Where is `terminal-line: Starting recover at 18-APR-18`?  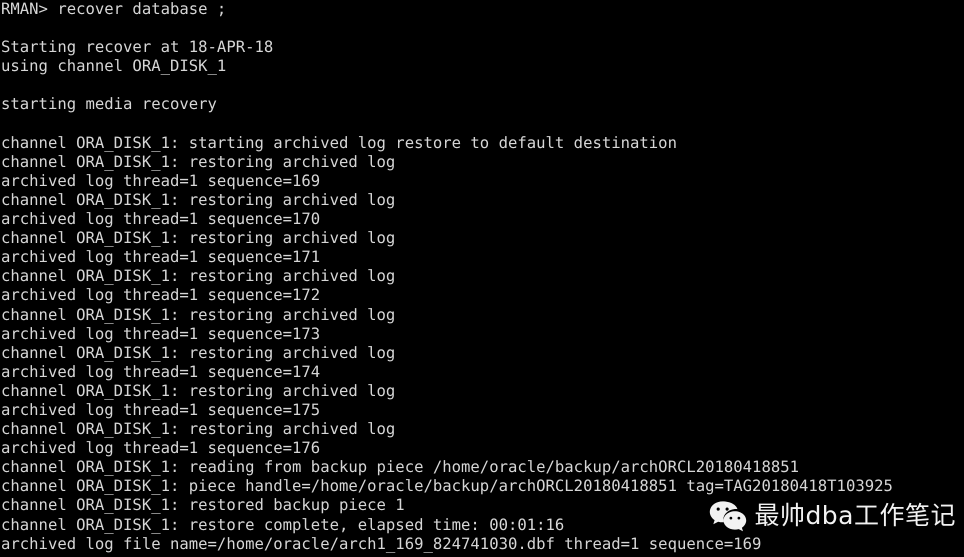
terminal-line: Starting recover at 18-APR-18 is located at coordinates (137, 47).